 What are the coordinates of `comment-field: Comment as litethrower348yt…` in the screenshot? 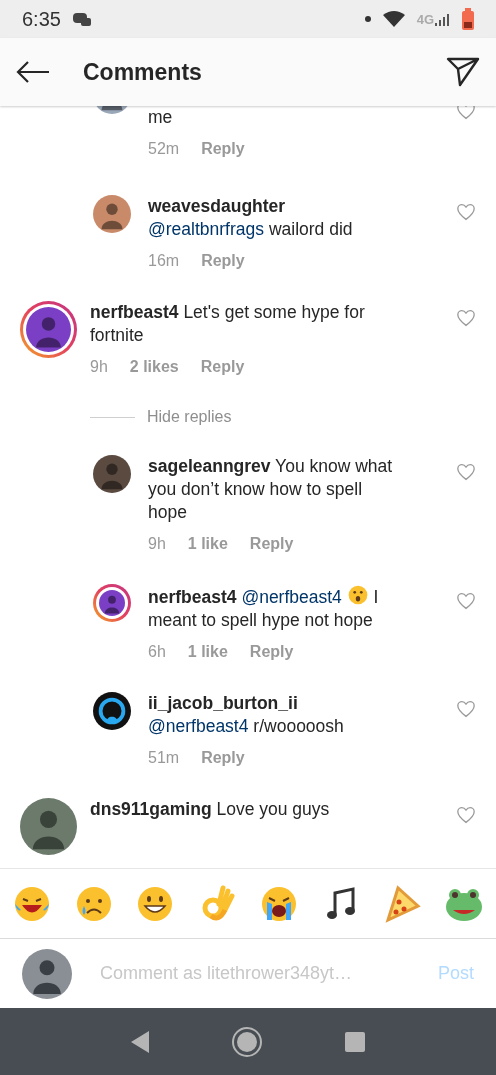 It's located at (255, 973).